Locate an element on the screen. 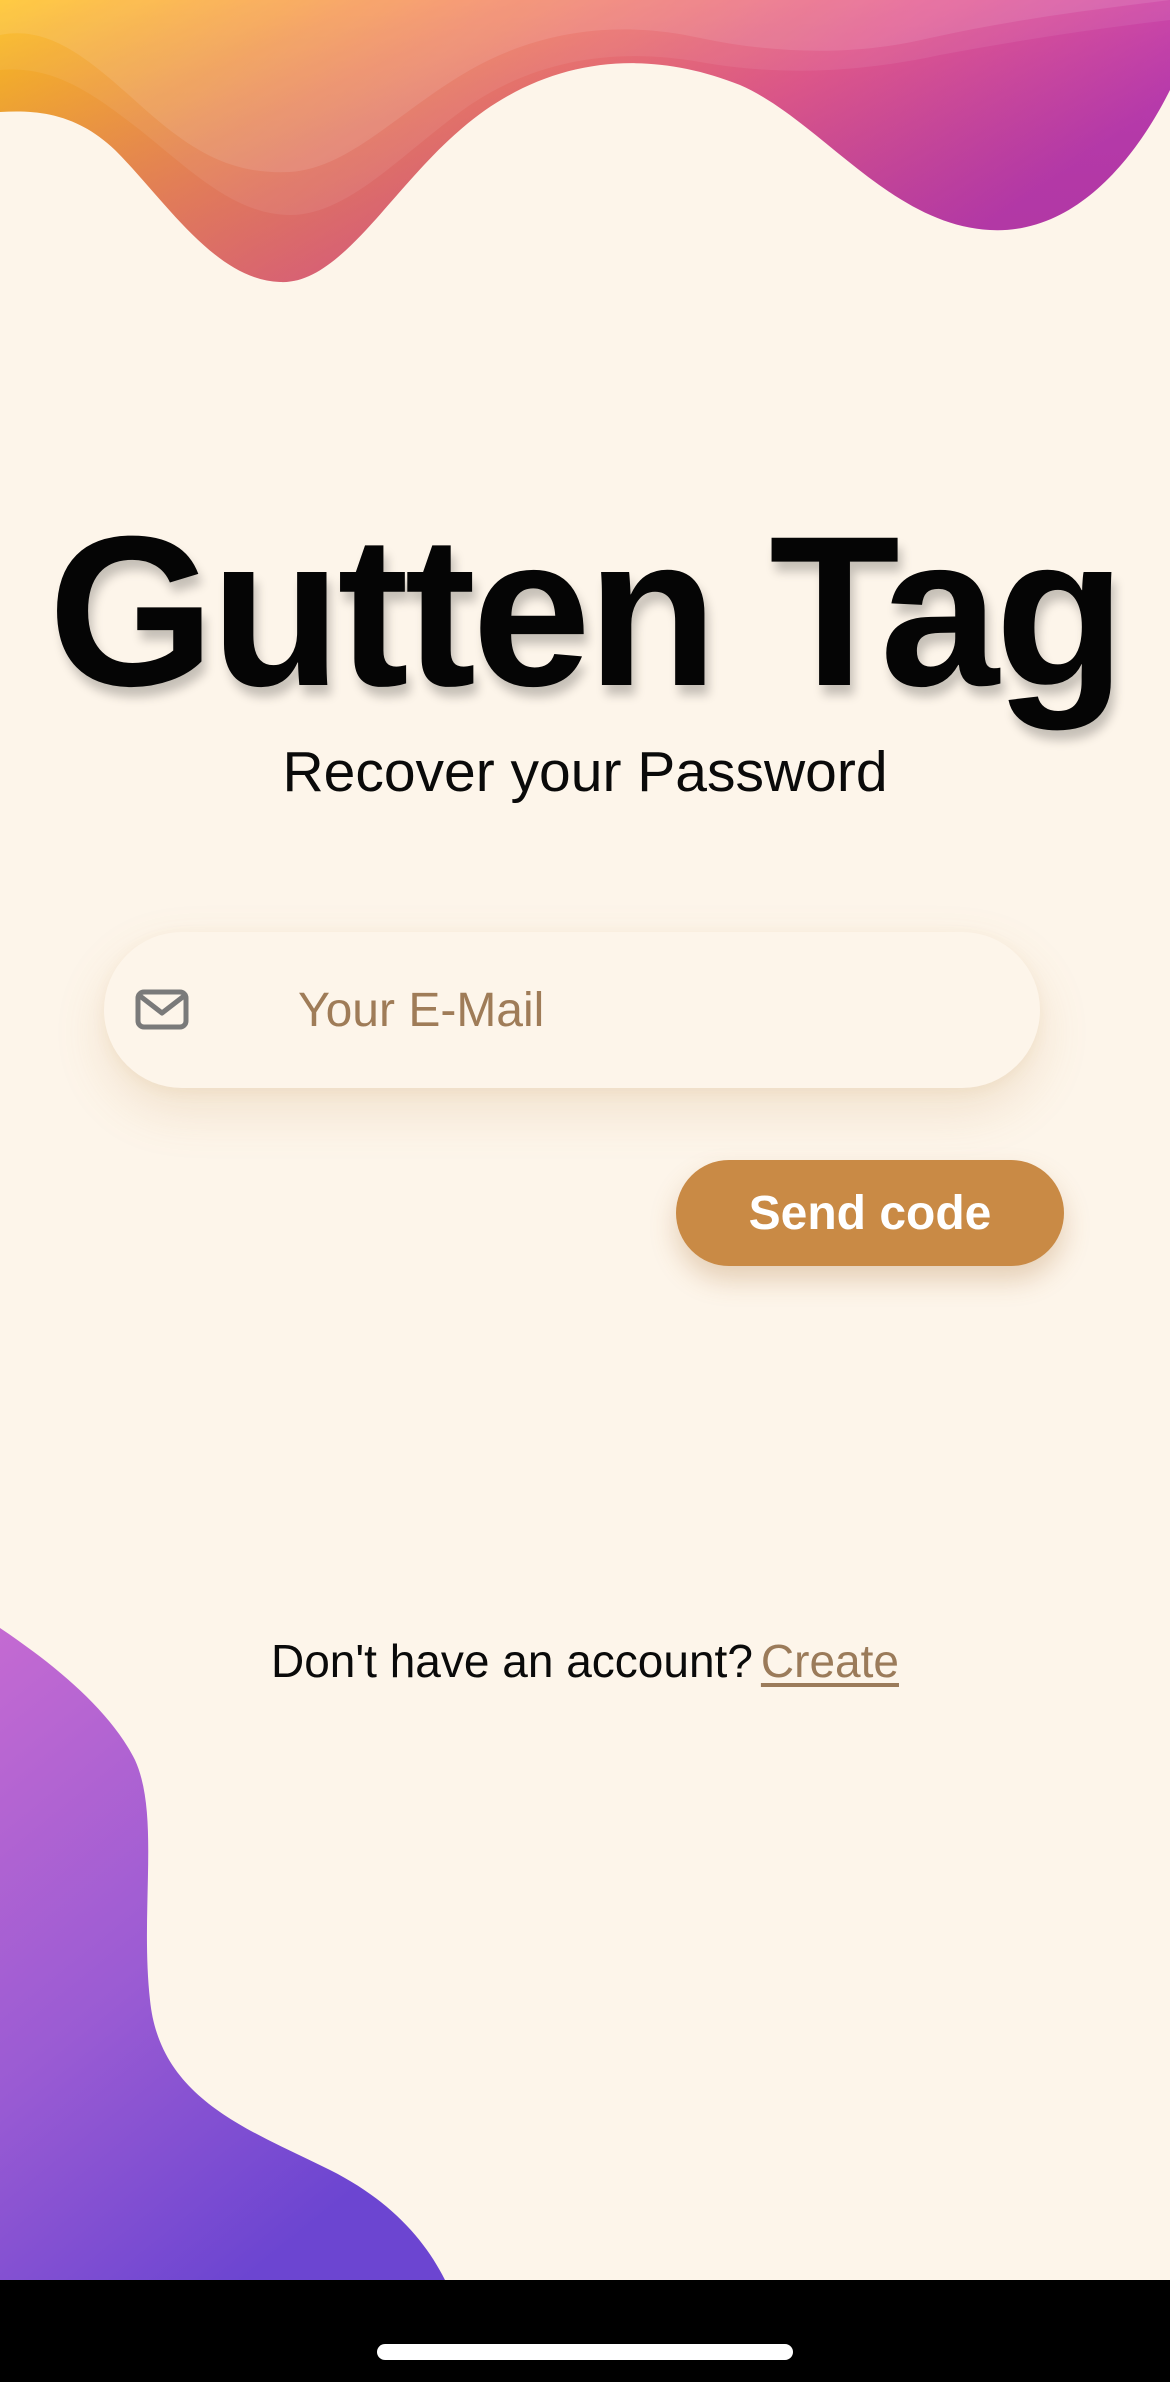 This screenshot has height=2382, width=1170. bottom-blob-decoration is located at coordinates (222, 1954).